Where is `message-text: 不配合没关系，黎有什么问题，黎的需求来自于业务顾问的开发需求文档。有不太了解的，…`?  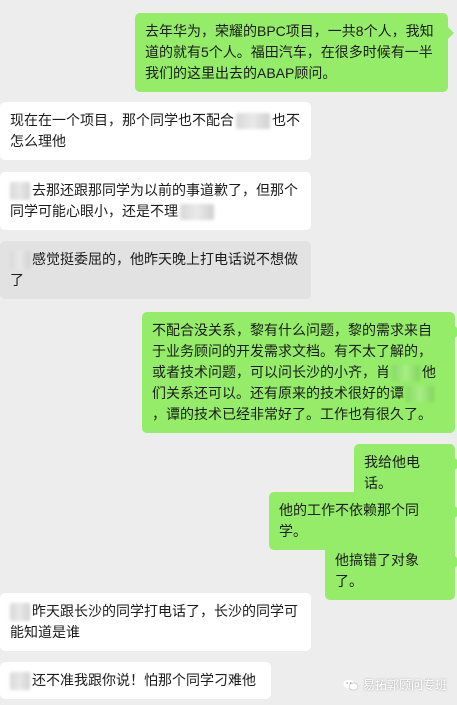 message-text: 不配合没关系，黎有什么问题，黎的需求来自于业务顾问的开发需求文档。有不太了解的，… is located at coordinates (292, 351).